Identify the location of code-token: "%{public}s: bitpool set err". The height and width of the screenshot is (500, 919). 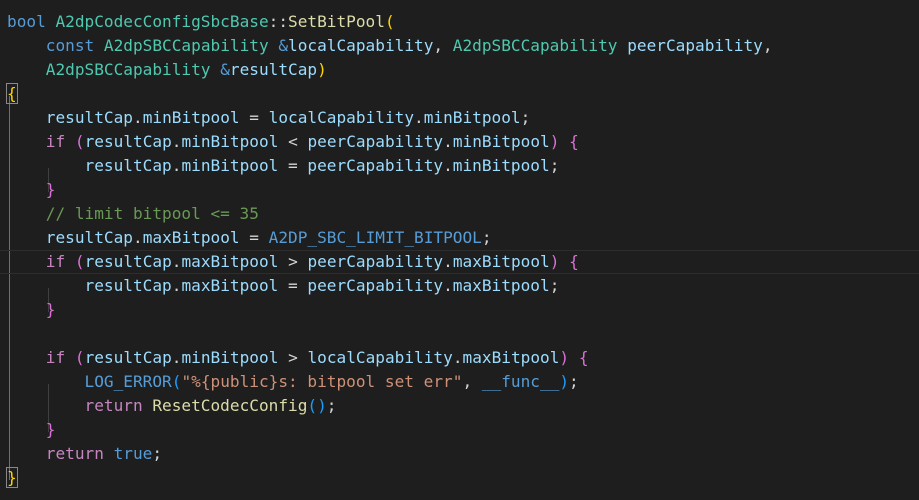
(322, 381).